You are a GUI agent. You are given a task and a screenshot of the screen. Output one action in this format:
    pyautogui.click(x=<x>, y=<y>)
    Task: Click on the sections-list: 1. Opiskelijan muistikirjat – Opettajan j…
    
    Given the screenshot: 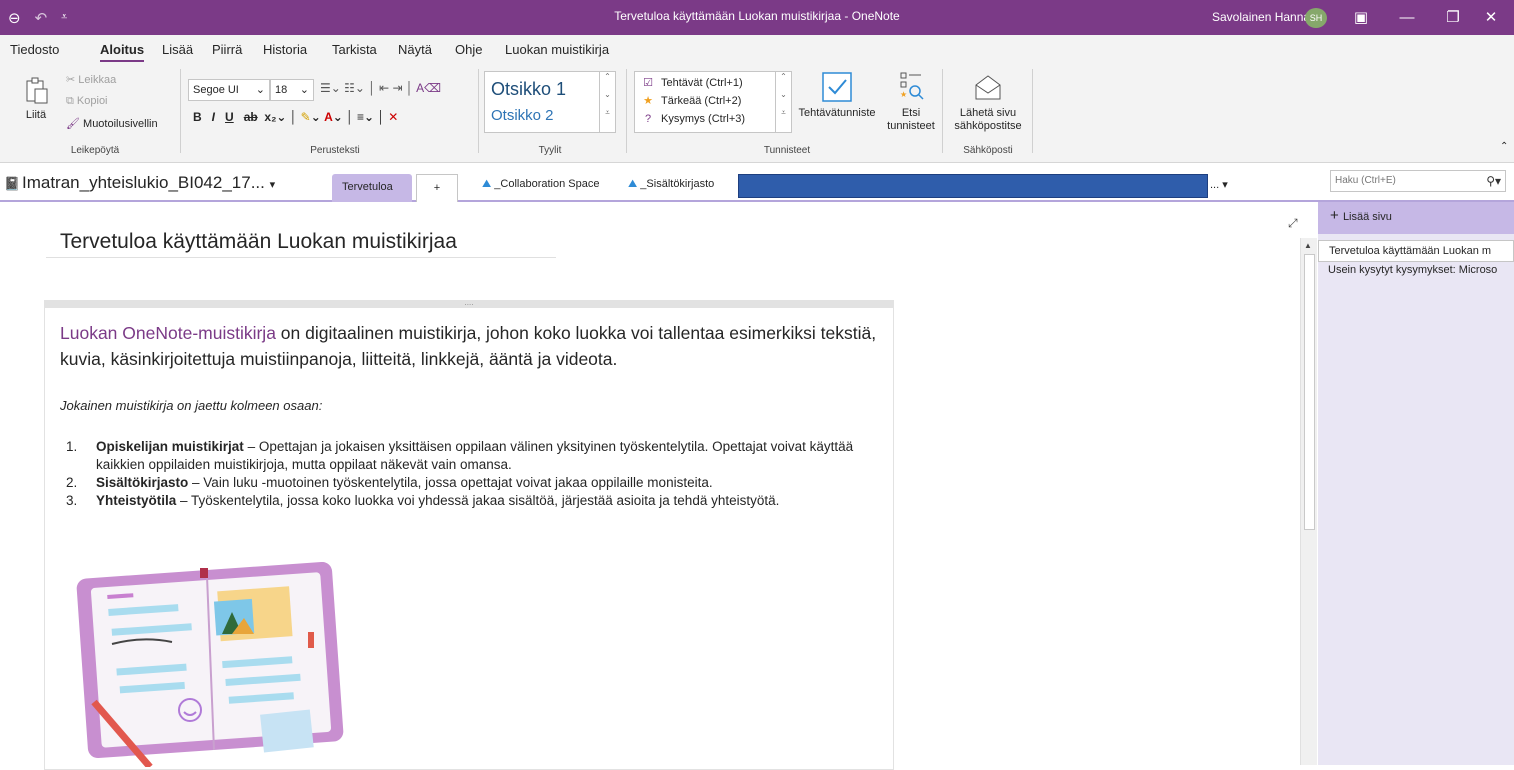 What is the action you would take?
    pyautogui.click(x=476, y=474)
    